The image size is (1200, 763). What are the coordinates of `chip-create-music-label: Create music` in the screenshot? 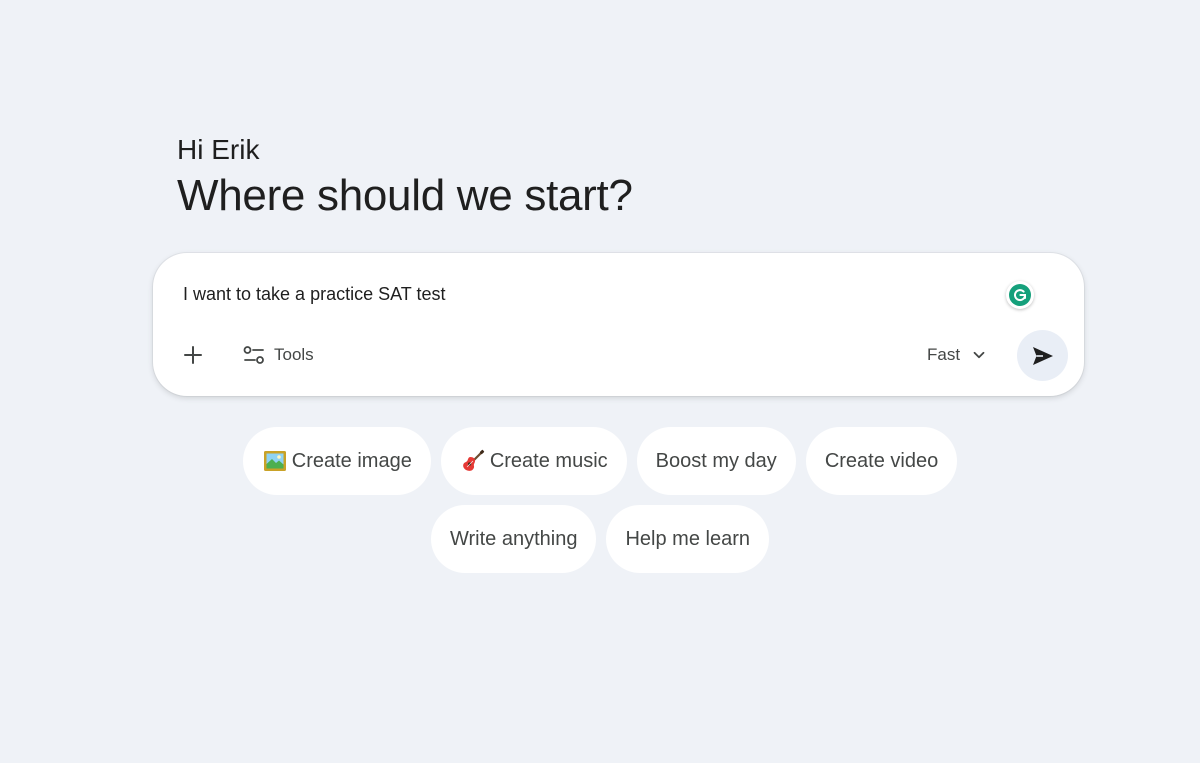 It's located at (548, 460).